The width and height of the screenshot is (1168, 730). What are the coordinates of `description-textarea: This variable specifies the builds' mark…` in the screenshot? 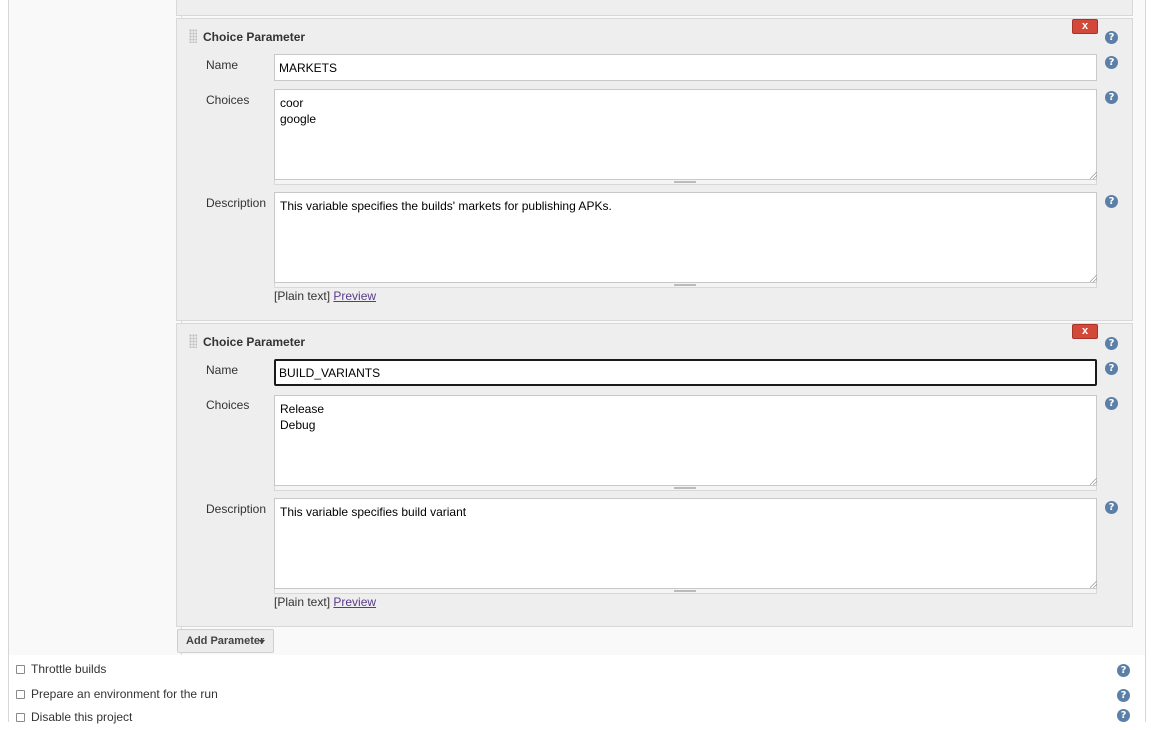 It's located at (685, 237).